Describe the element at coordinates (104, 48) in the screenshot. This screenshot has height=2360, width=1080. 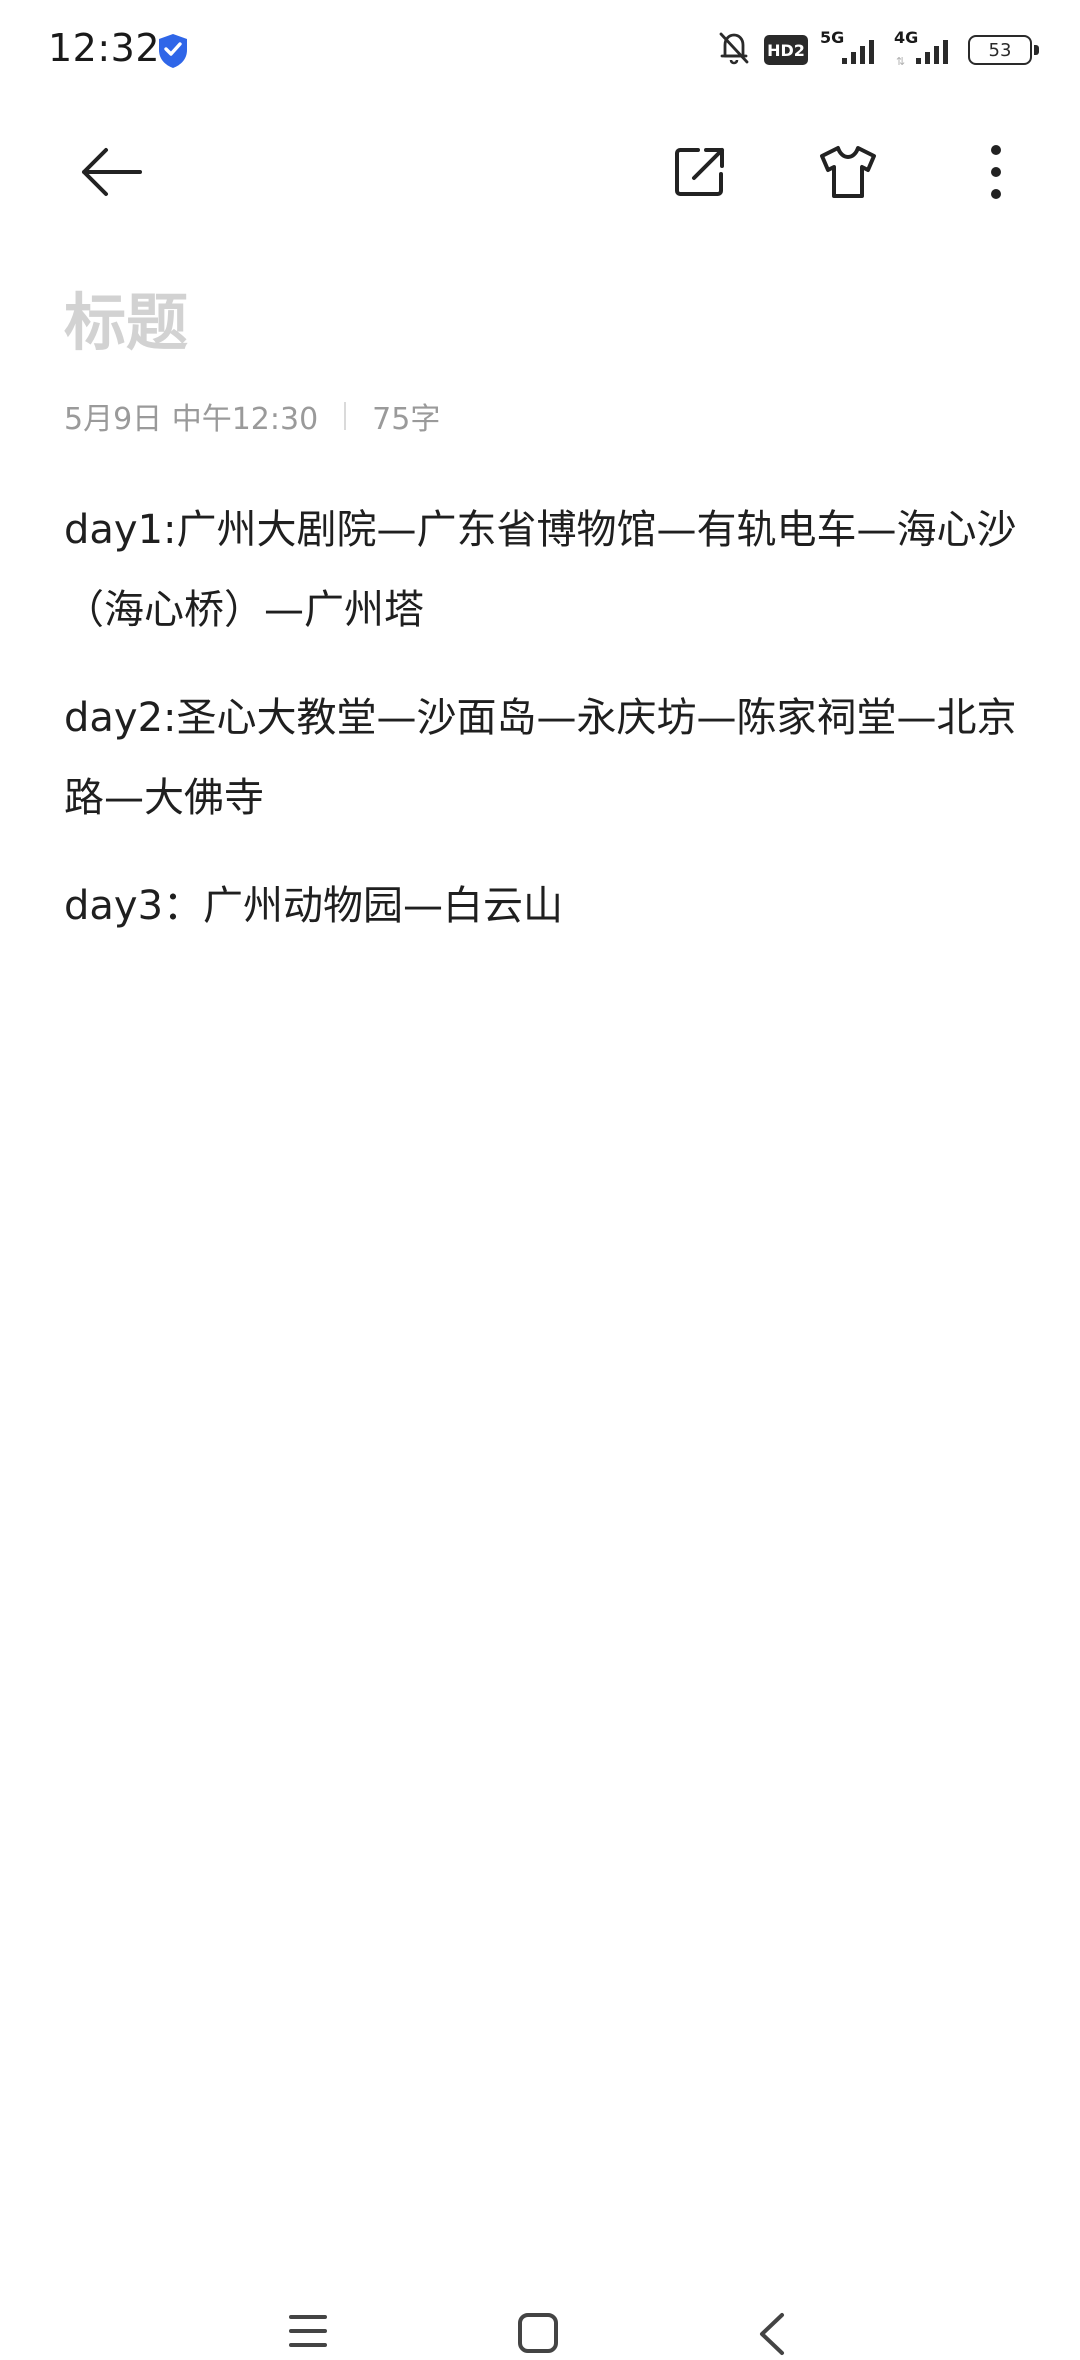
I see `status-time: 12:32` at that location.